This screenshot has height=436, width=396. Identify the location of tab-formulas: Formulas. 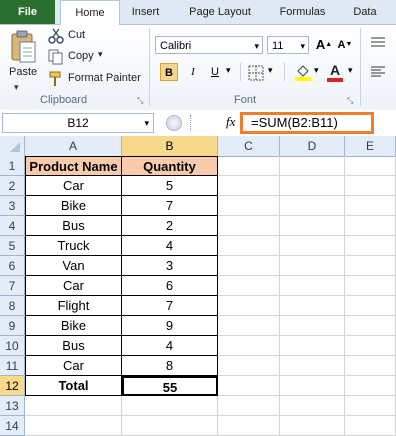
(302, 12).